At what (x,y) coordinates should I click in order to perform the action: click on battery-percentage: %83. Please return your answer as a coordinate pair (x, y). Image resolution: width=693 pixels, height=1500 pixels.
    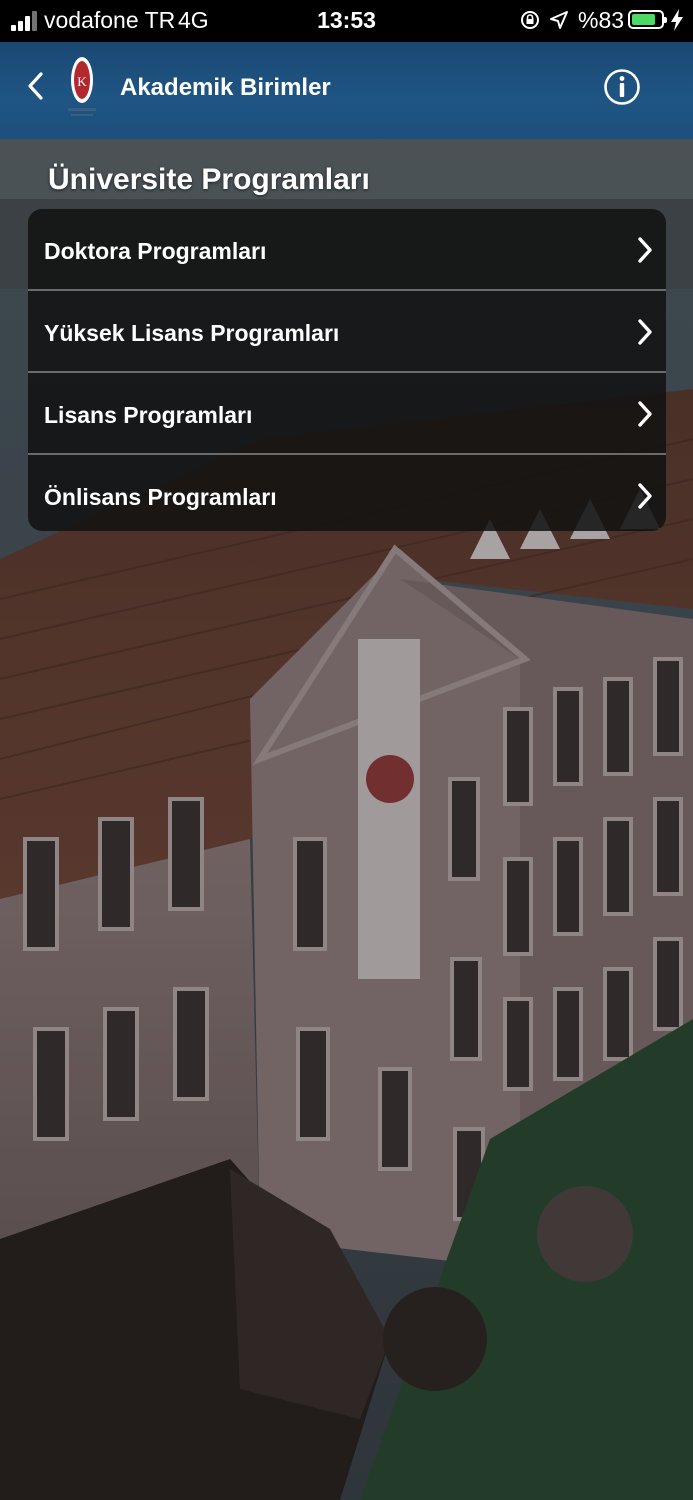
    Looking at the image, I should click on (601, 20).